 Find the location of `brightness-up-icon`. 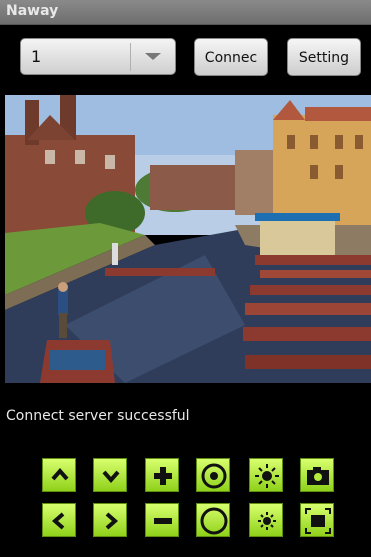

brightness-up-icon is located at coordinates (267, 476).